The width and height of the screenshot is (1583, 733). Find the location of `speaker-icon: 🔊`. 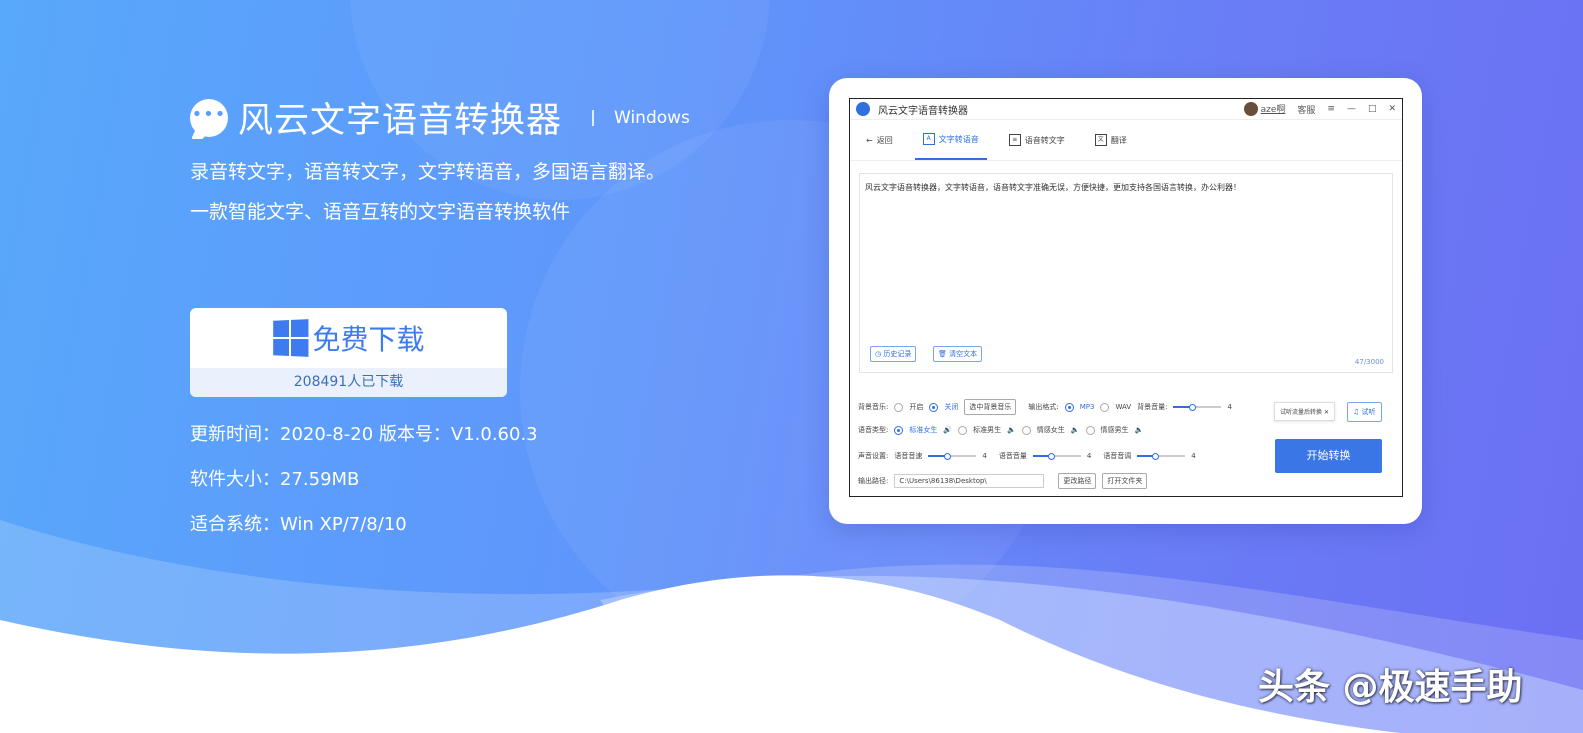

speaker-icon: 🔊 is located at coordinates (947, 430).